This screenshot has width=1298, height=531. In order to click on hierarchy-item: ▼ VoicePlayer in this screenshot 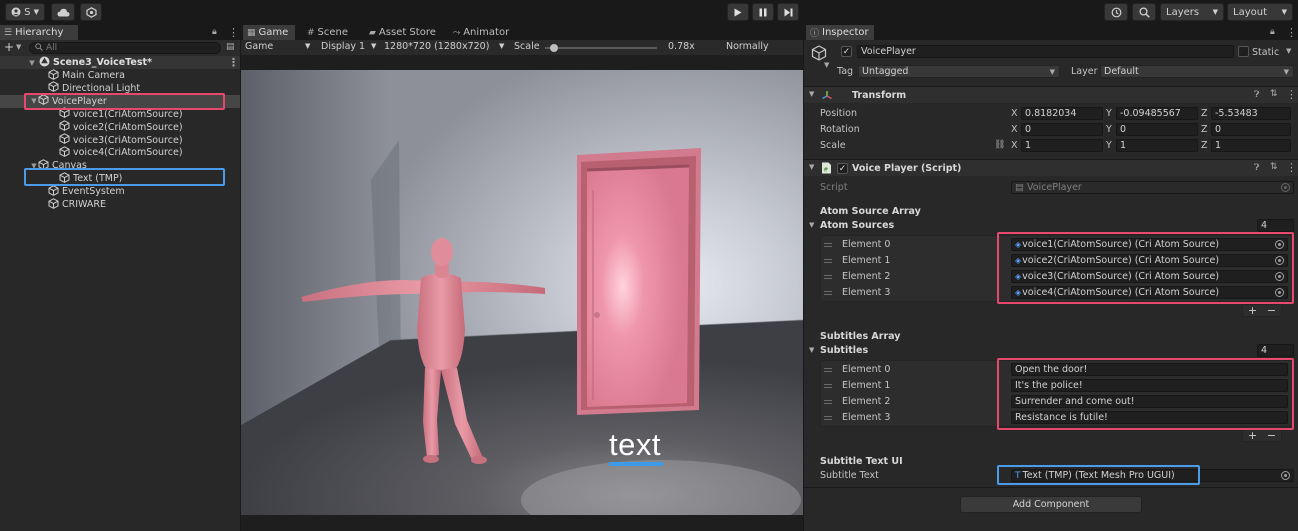, I will do `click(120, 101)`.